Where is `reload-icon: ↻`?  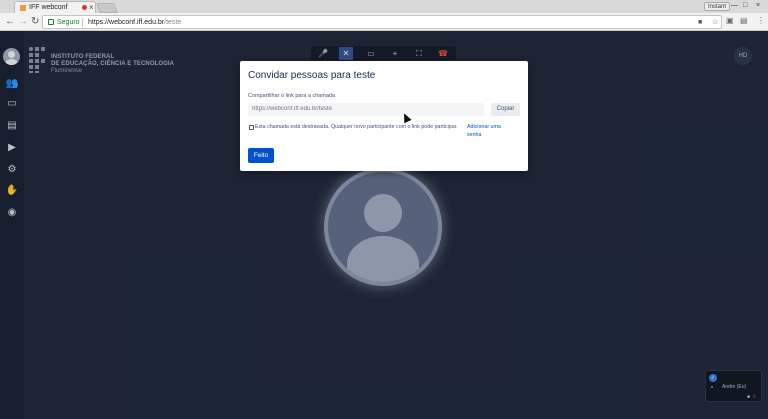 reload-icon: ↻ is located at coordinates (35, 22).